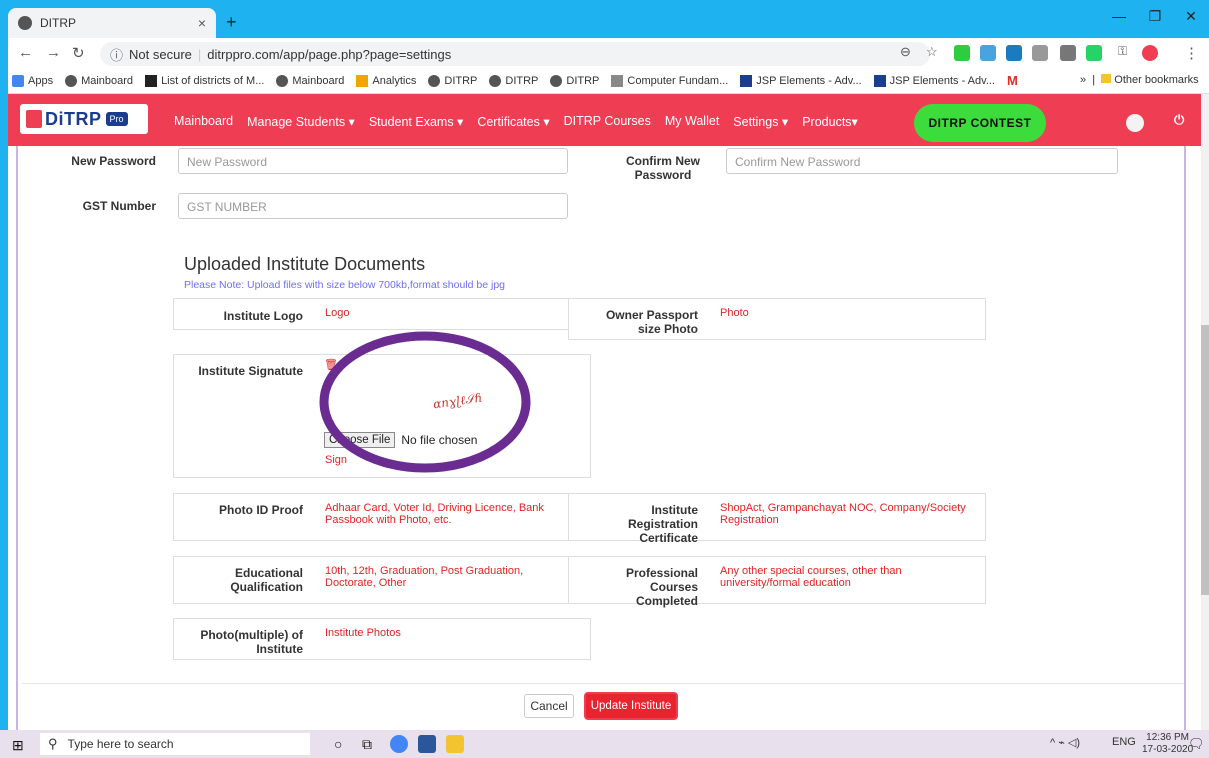 The height and width of the screenshot is (758, 1209). What do you see at coordinates (746, 80) in the screenshot?
I see `sf-icon` at bounding box center [746, 80].